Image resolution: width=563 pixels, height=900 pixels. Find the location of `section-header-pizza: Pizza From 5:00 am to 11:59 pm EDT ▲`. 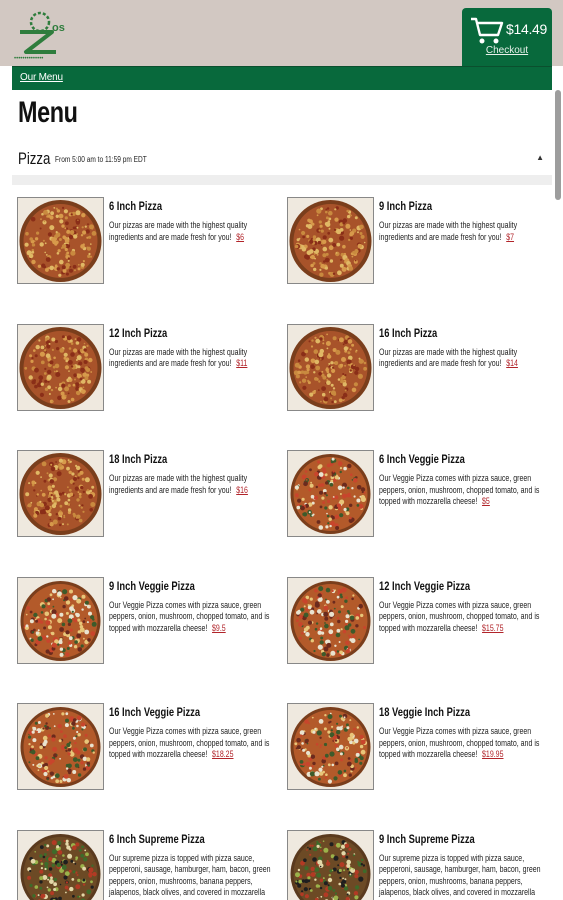

section-header-pizza: Pizza From 5:00 am to 11:59 pm EDT ▲ is located at coordinates (282, 161).